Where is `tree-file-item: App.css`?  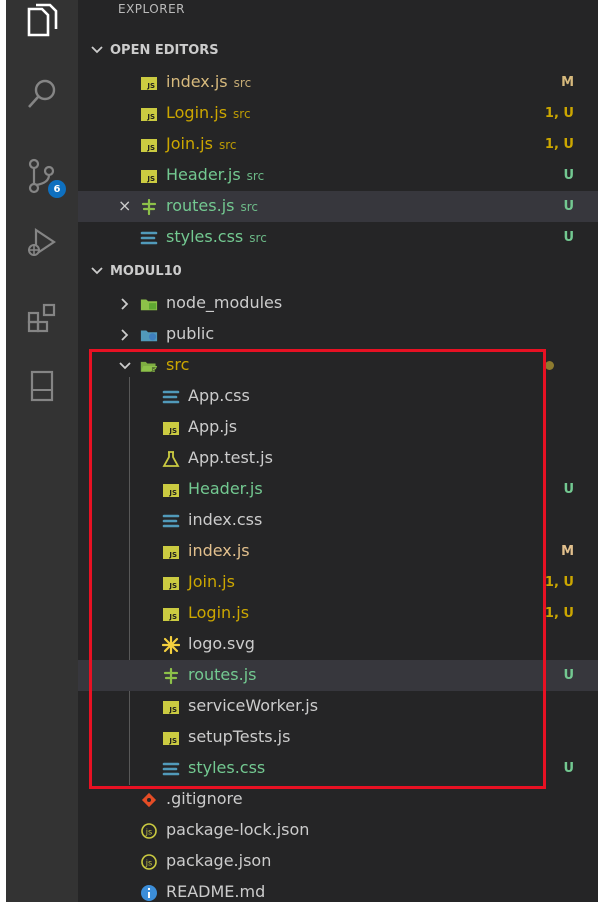 tree-file-item: App.css is located at coordinates (338, 396).